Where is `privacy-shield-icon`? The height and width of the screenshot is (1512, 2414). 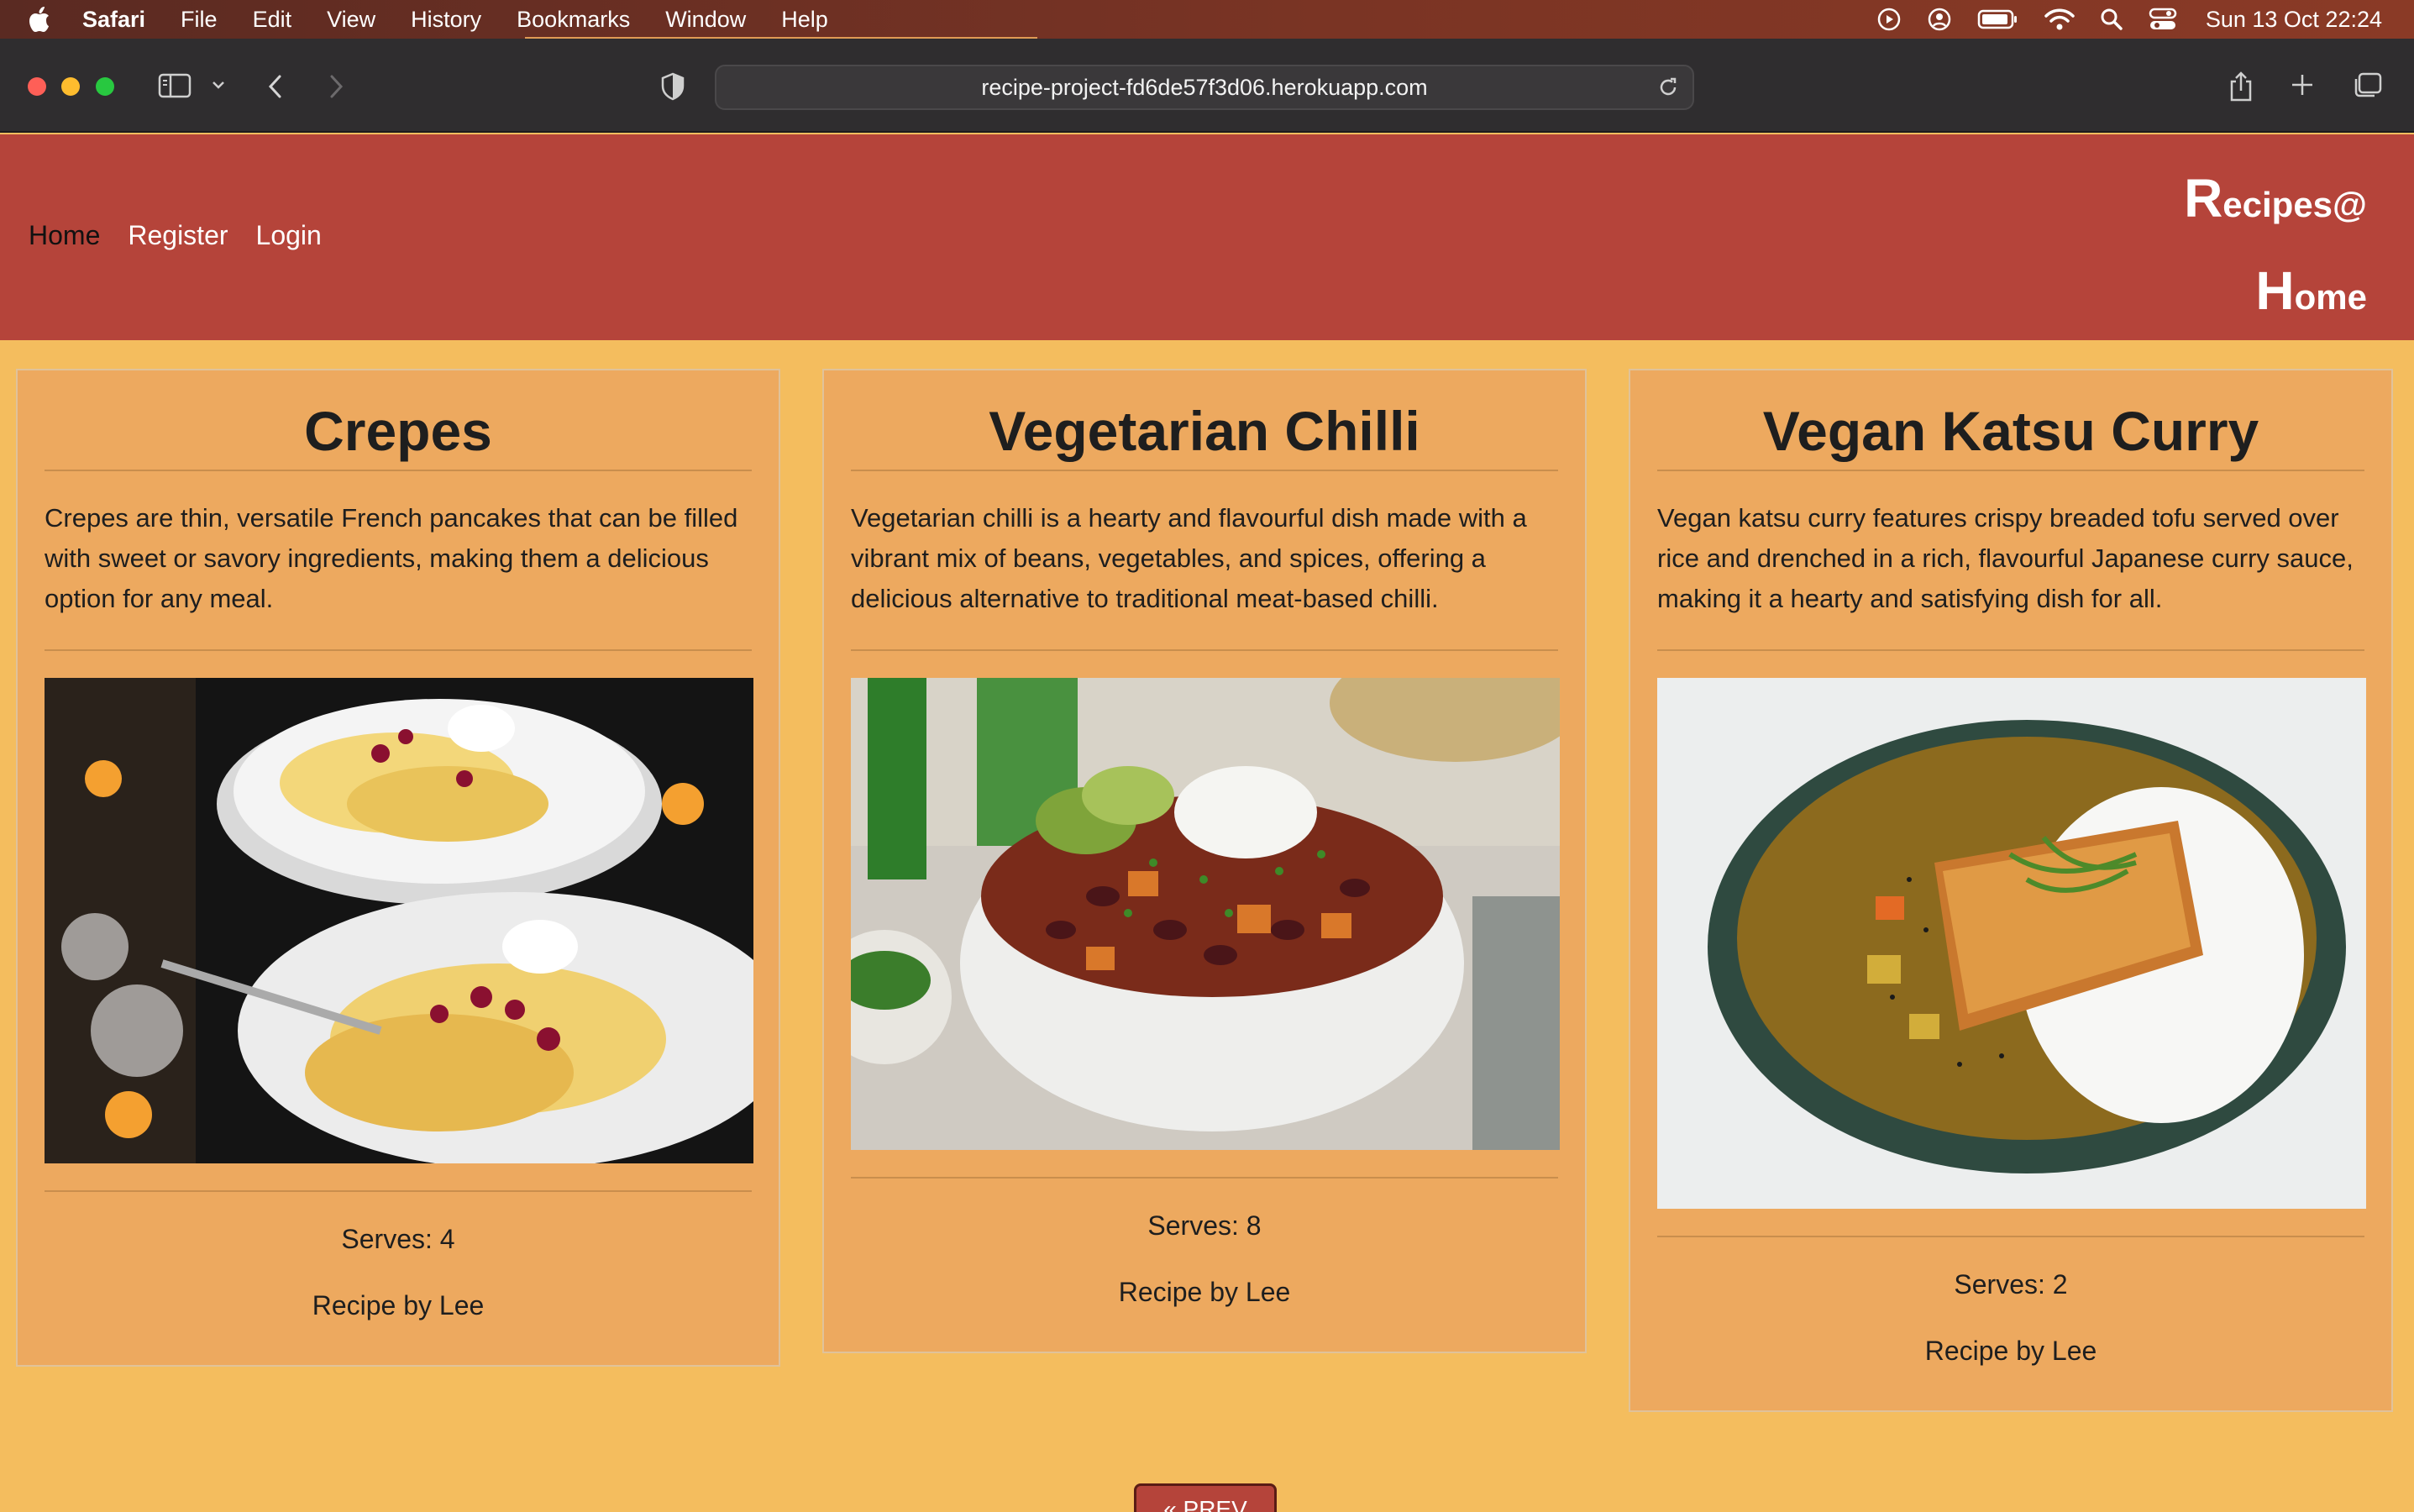
privacy-shield-icon is located at coordinates (672, 86).